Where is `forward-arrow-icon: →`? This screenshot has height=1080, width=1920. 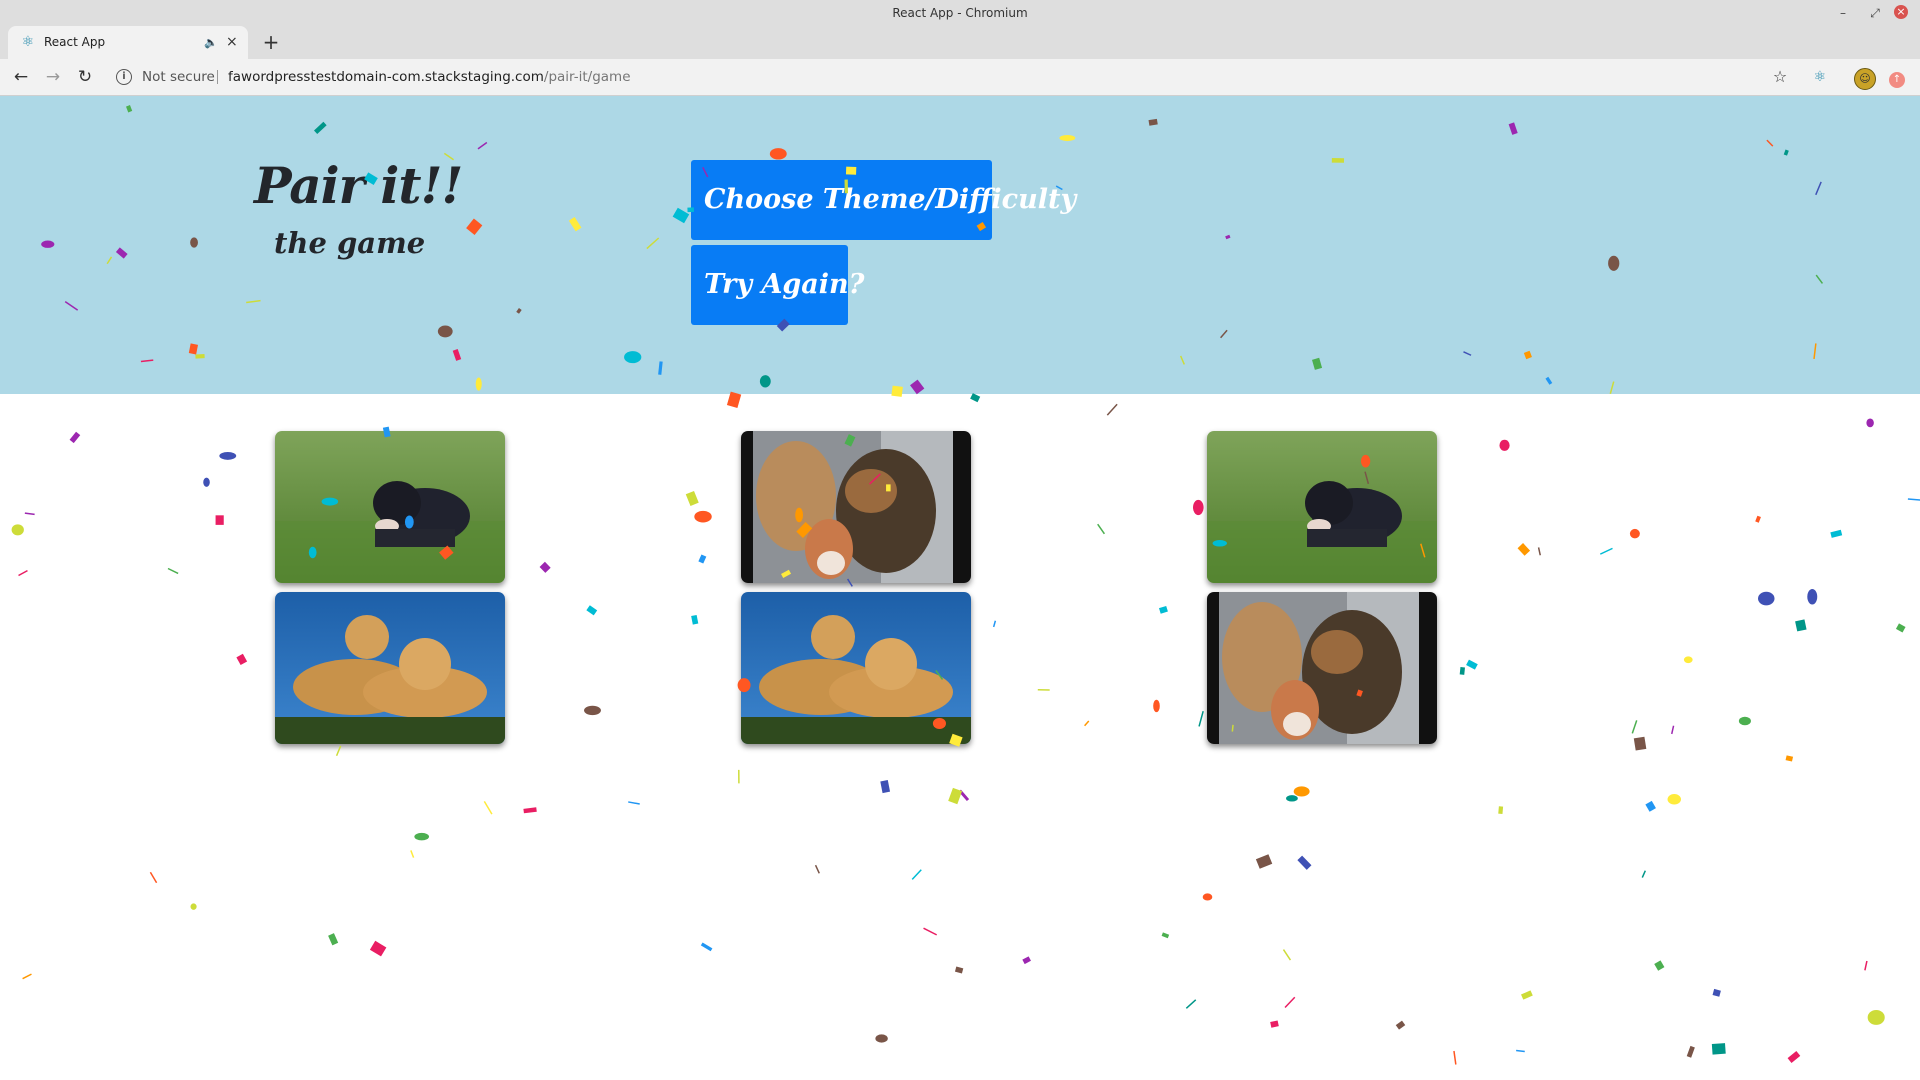
forward-arrow-icon: → is located at coordinates (53, 77).